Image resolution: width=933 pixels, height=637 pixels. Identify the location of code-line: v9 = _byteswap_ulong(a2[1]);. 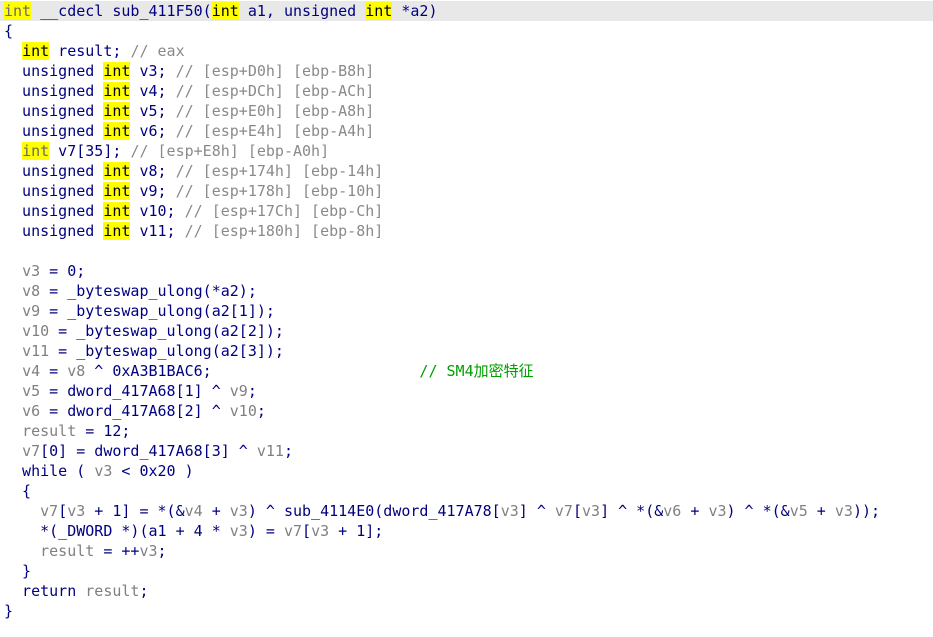
(139, 311).